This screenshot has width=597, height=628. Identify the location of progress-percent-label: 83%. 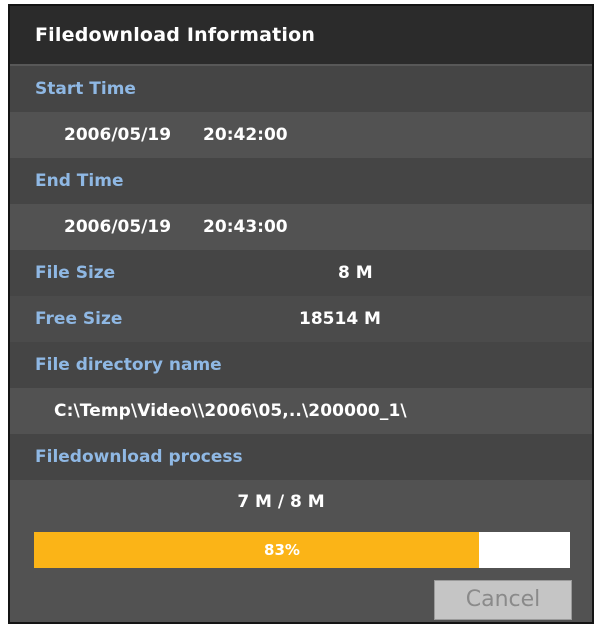
(282, 550).